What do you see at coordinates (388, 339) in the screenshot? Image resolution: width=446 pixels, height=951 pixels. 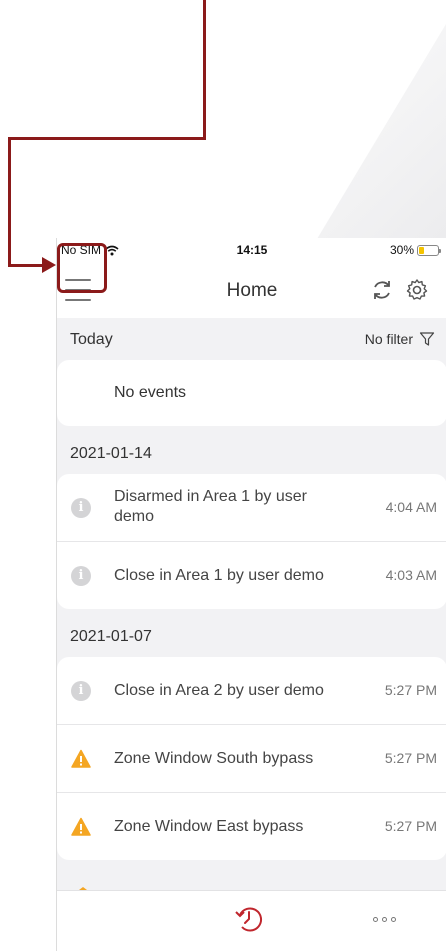 I see `filter-label: No filter` at bounding box center [388, 339].